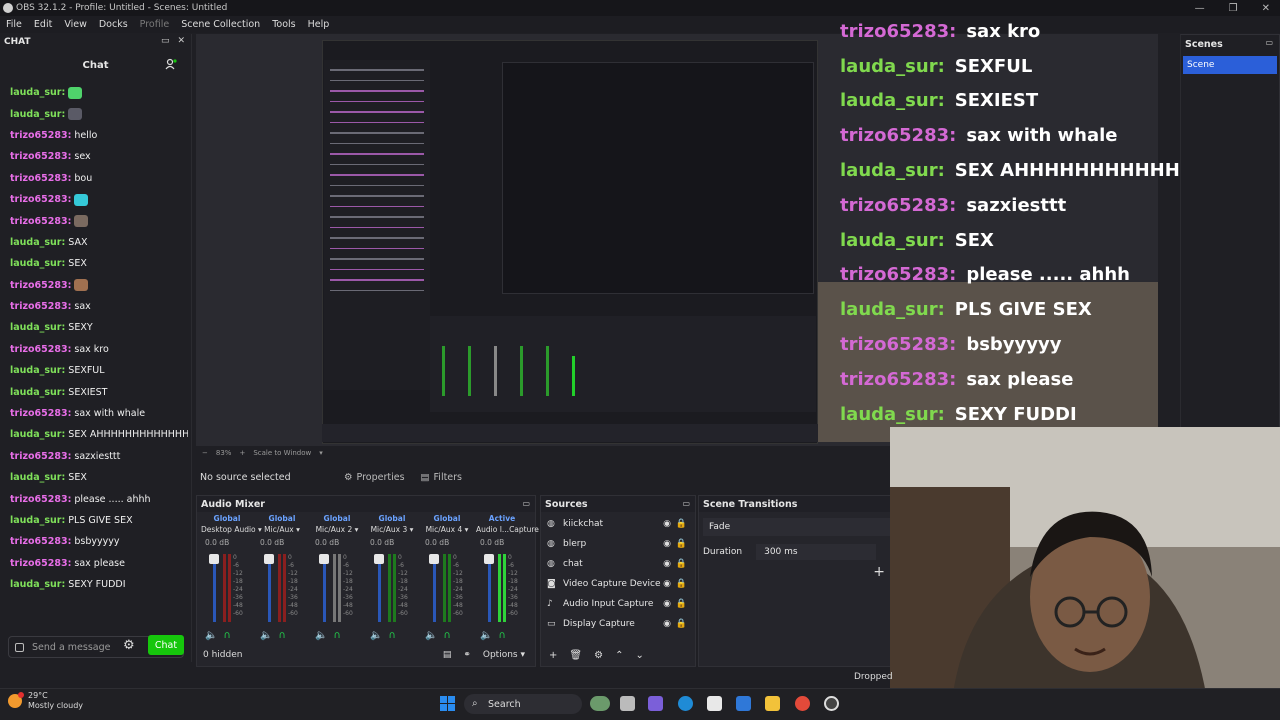 This screenshot has width=1280, height=720. Describe the element at coordinates (447, 655) in the screenshot. I see `mixer-layout-icon: ▤` at that location.